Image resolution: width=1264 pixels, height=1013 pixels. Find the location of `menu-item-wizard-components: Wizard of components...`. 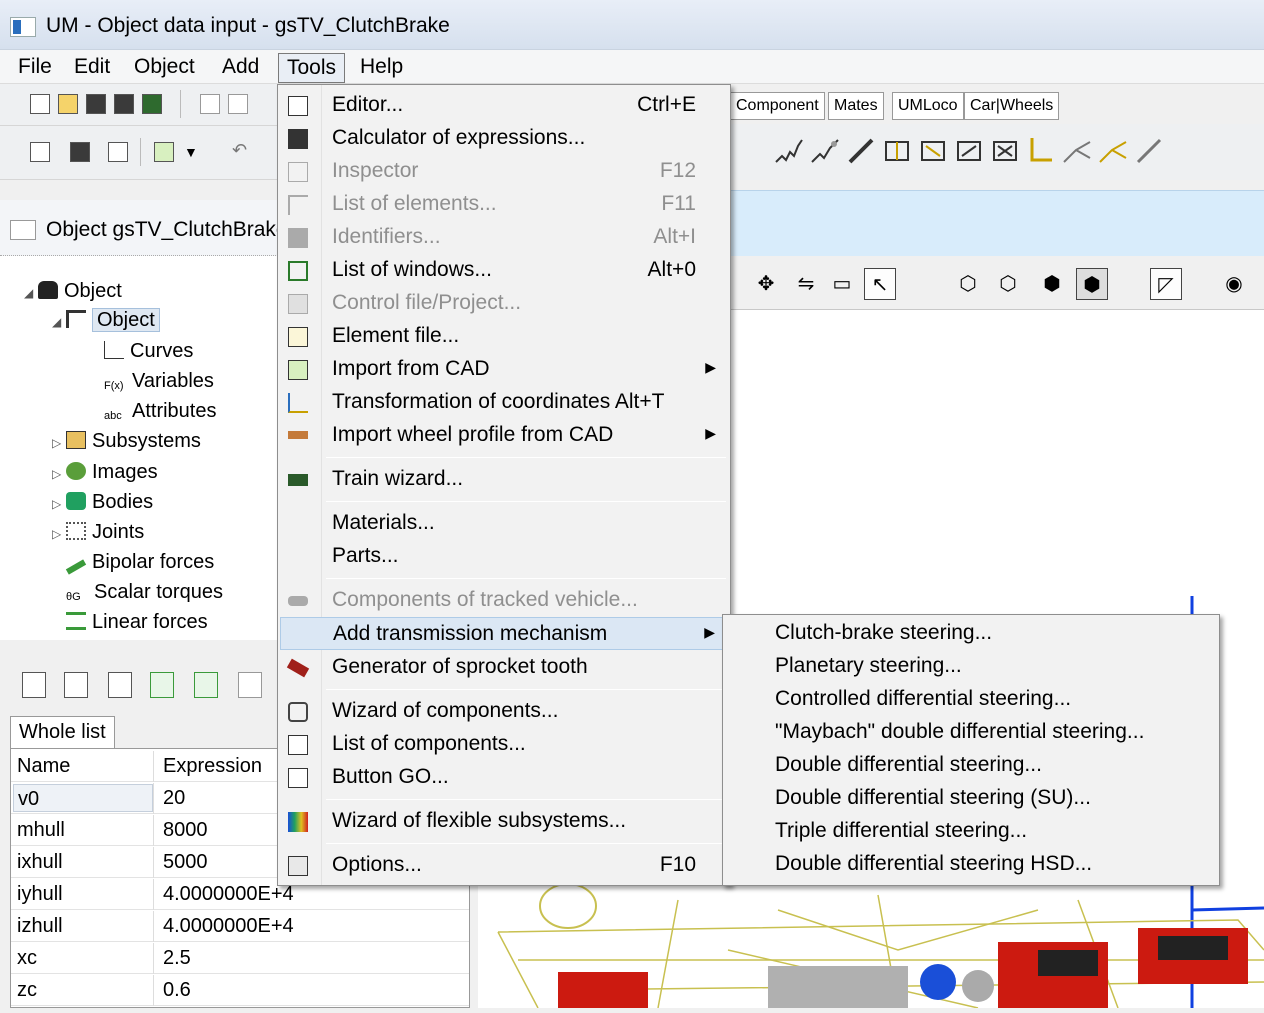

menu-item-wizard-components: Wizard of components... is located at coordinates (505, 711).